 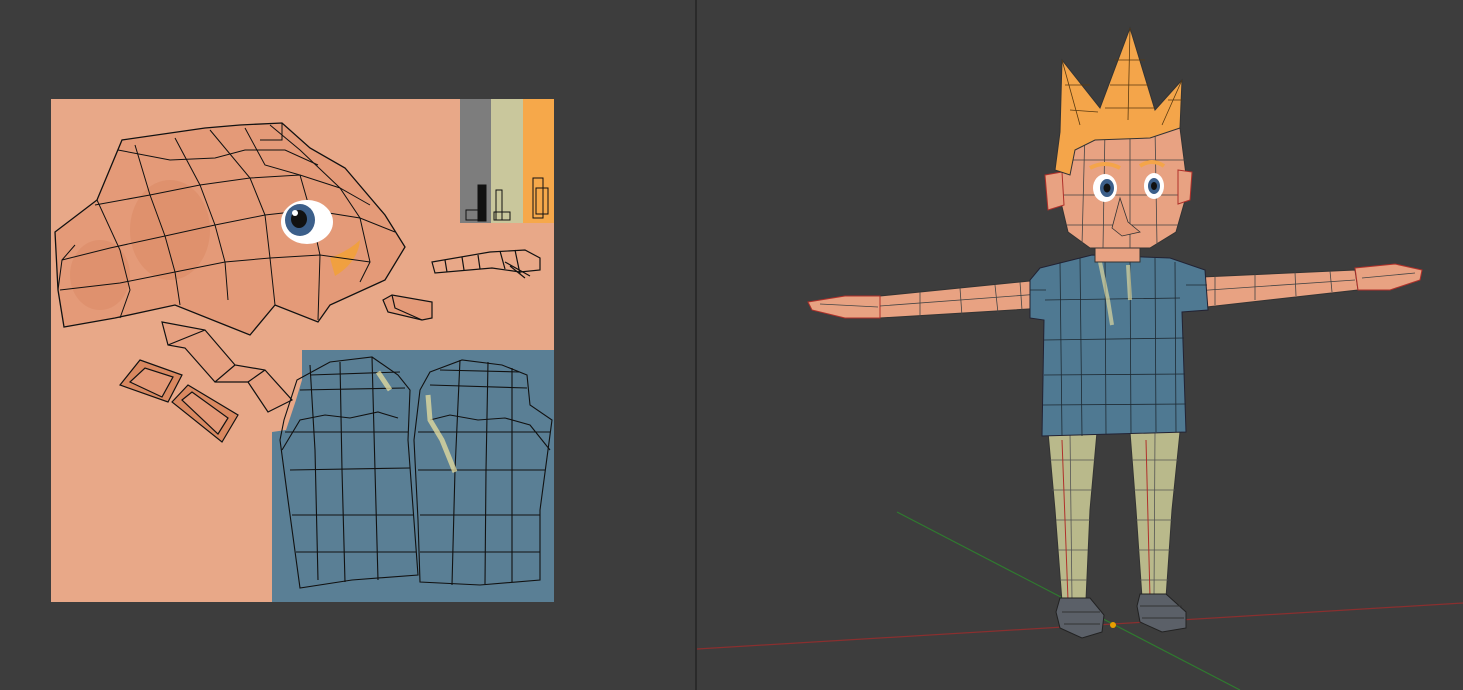 What do you see at coordinates (1113, 625) in the screenshot?
I see `object-origin` at bounding box center [1113, 625].